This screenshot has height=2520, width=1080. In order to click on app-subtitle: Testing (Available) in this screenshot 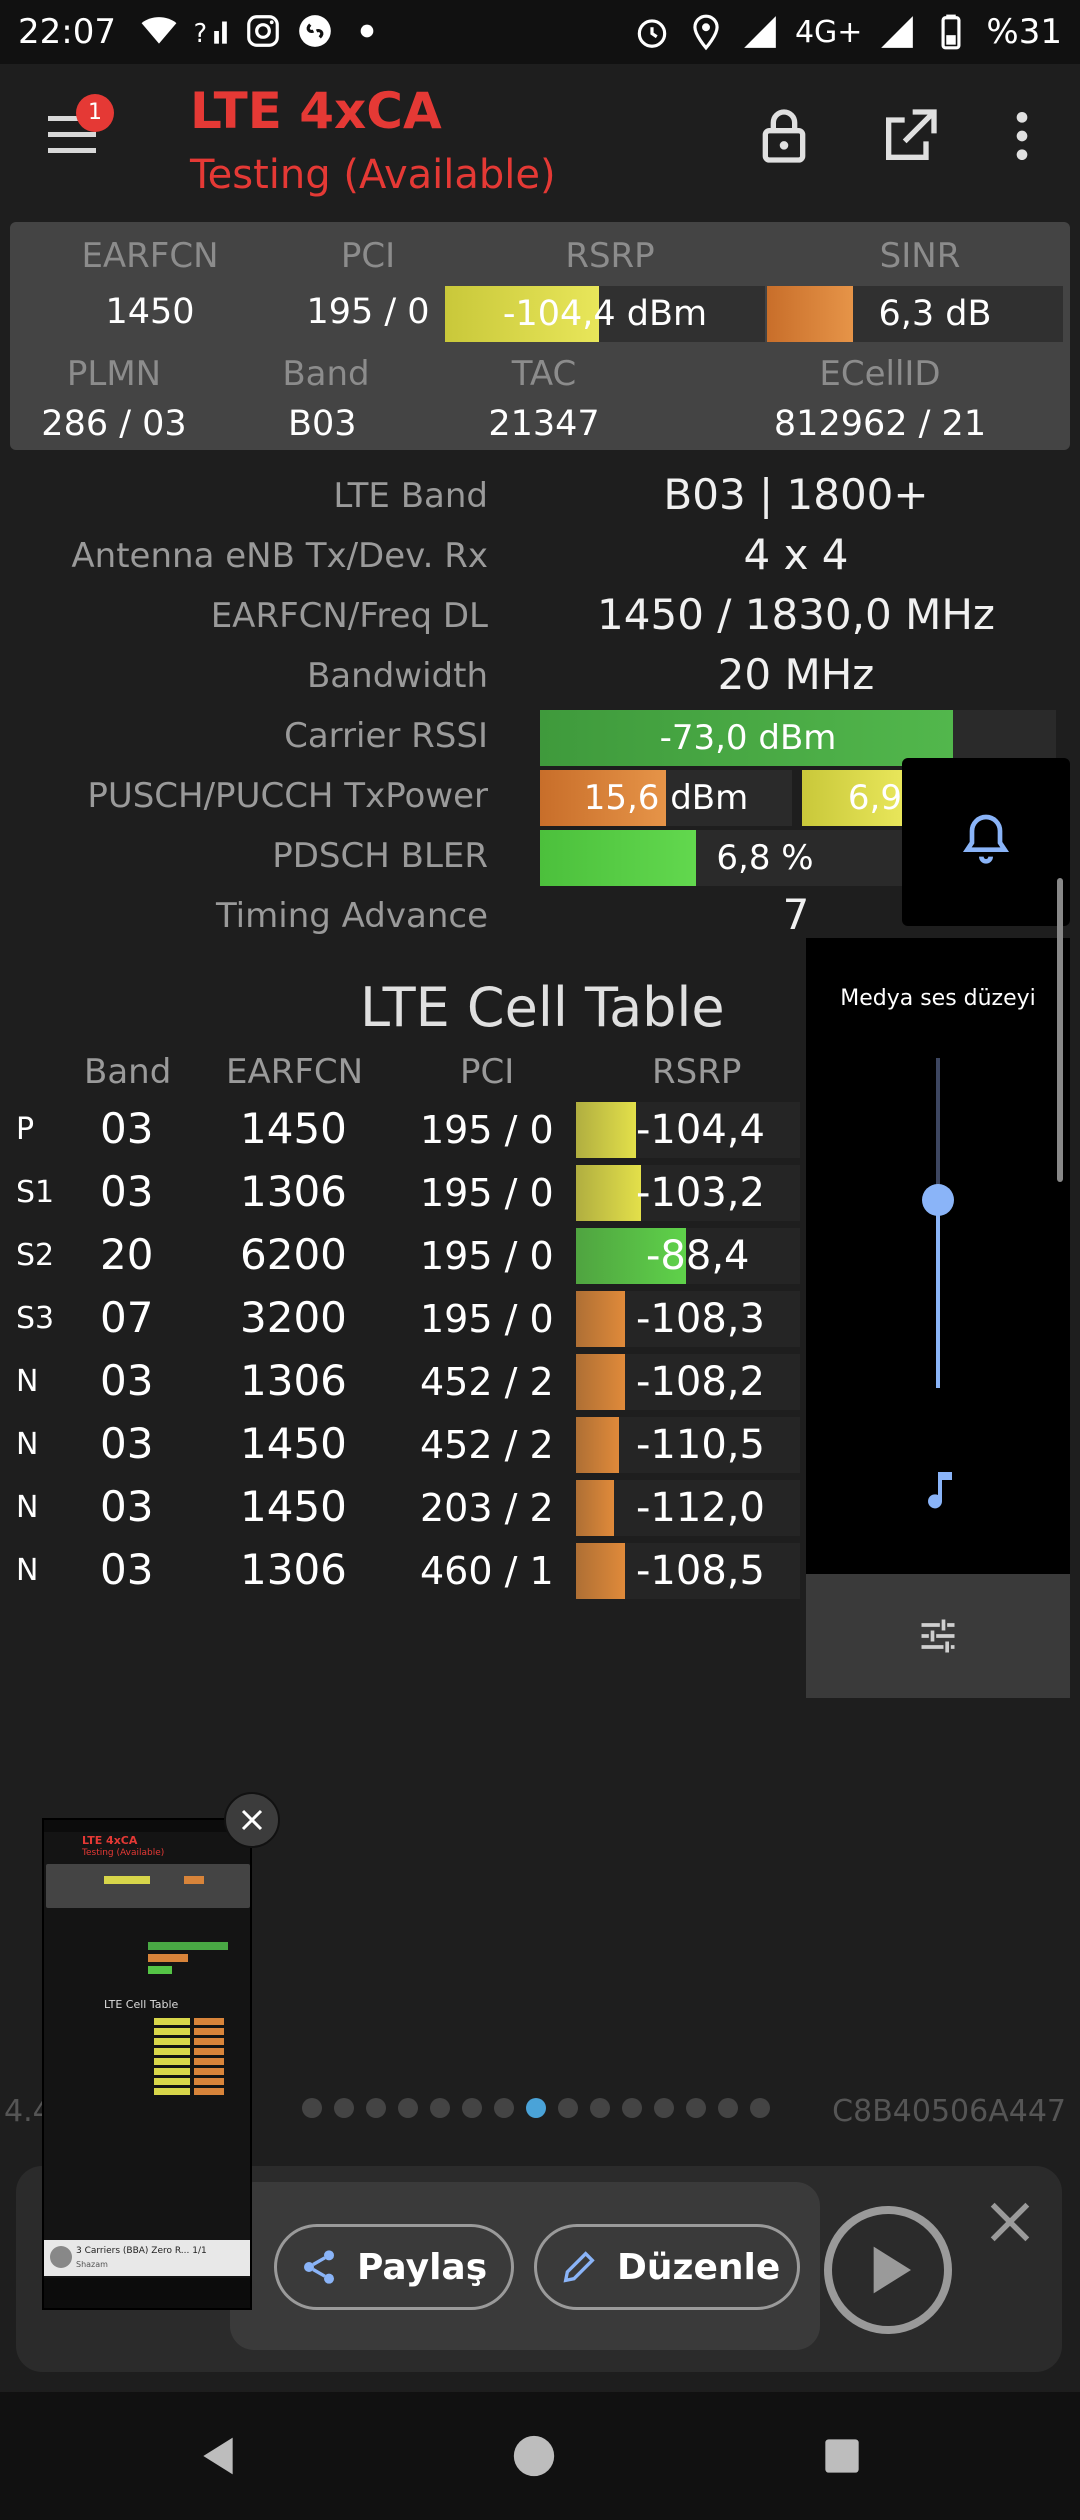, I will do `click(373, 175)`.